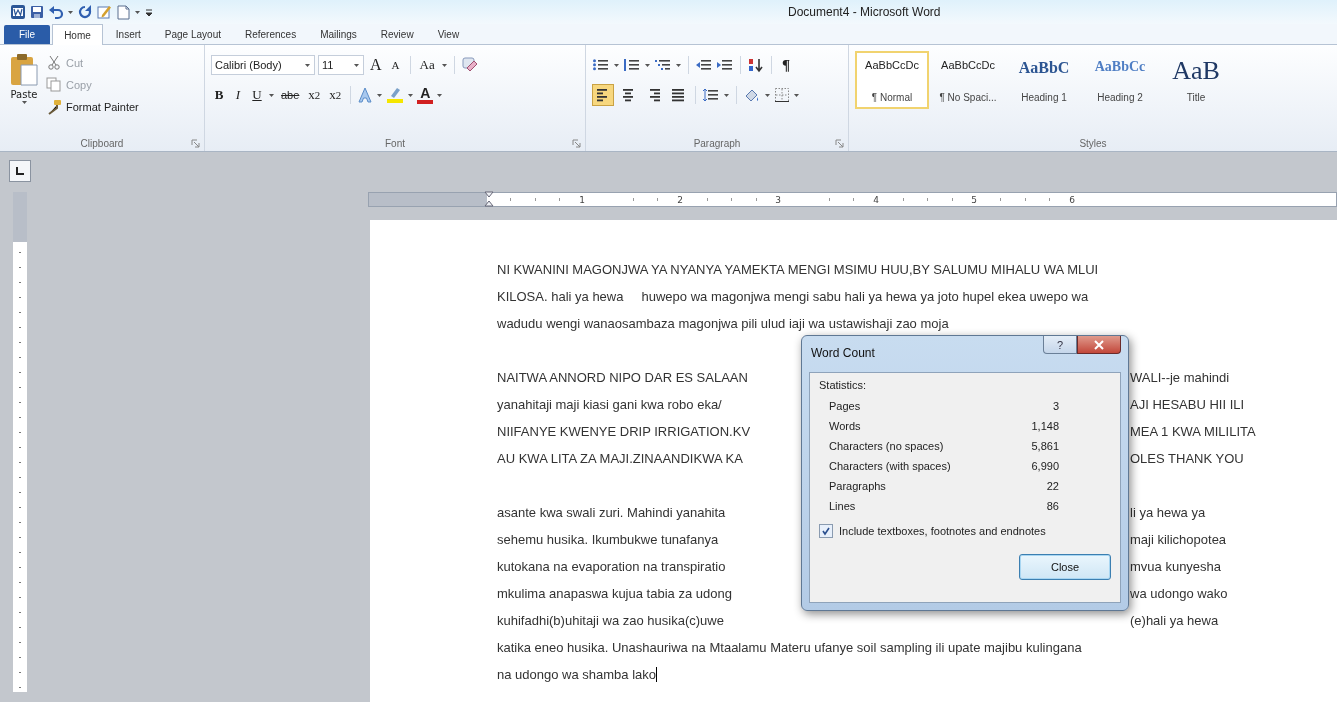 This screenshot has width=1337, height=702. Describe the element at coordinates (54, 84) in the screenshot. I see `copy-icon` at that location.